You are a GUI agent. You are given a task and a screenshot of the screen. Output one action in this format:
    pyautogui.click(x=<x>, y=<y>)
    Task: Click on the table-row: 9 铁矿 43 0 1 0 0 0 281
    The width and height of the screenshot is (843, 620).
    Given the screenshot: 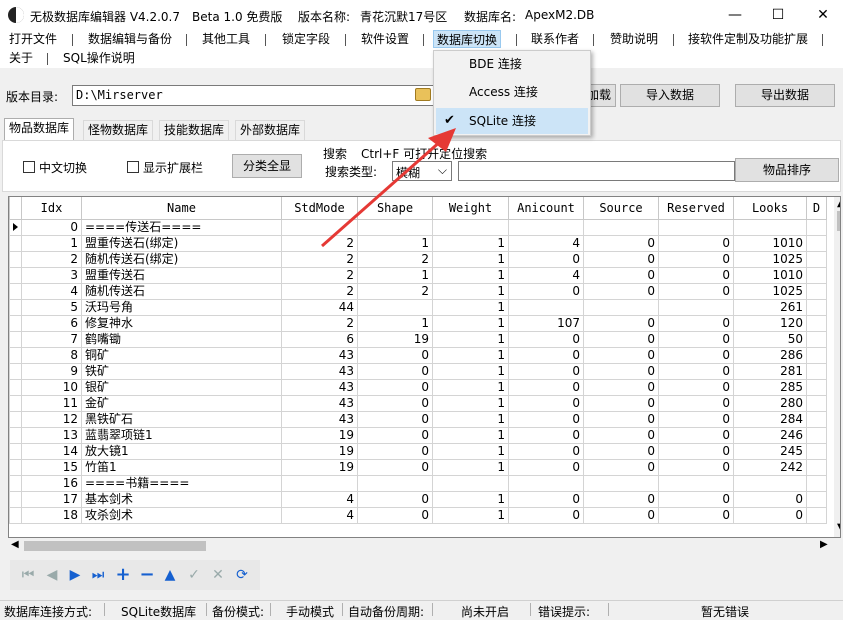 What is the action you would take?
    pyautogui.click(x=418, y=371)
    